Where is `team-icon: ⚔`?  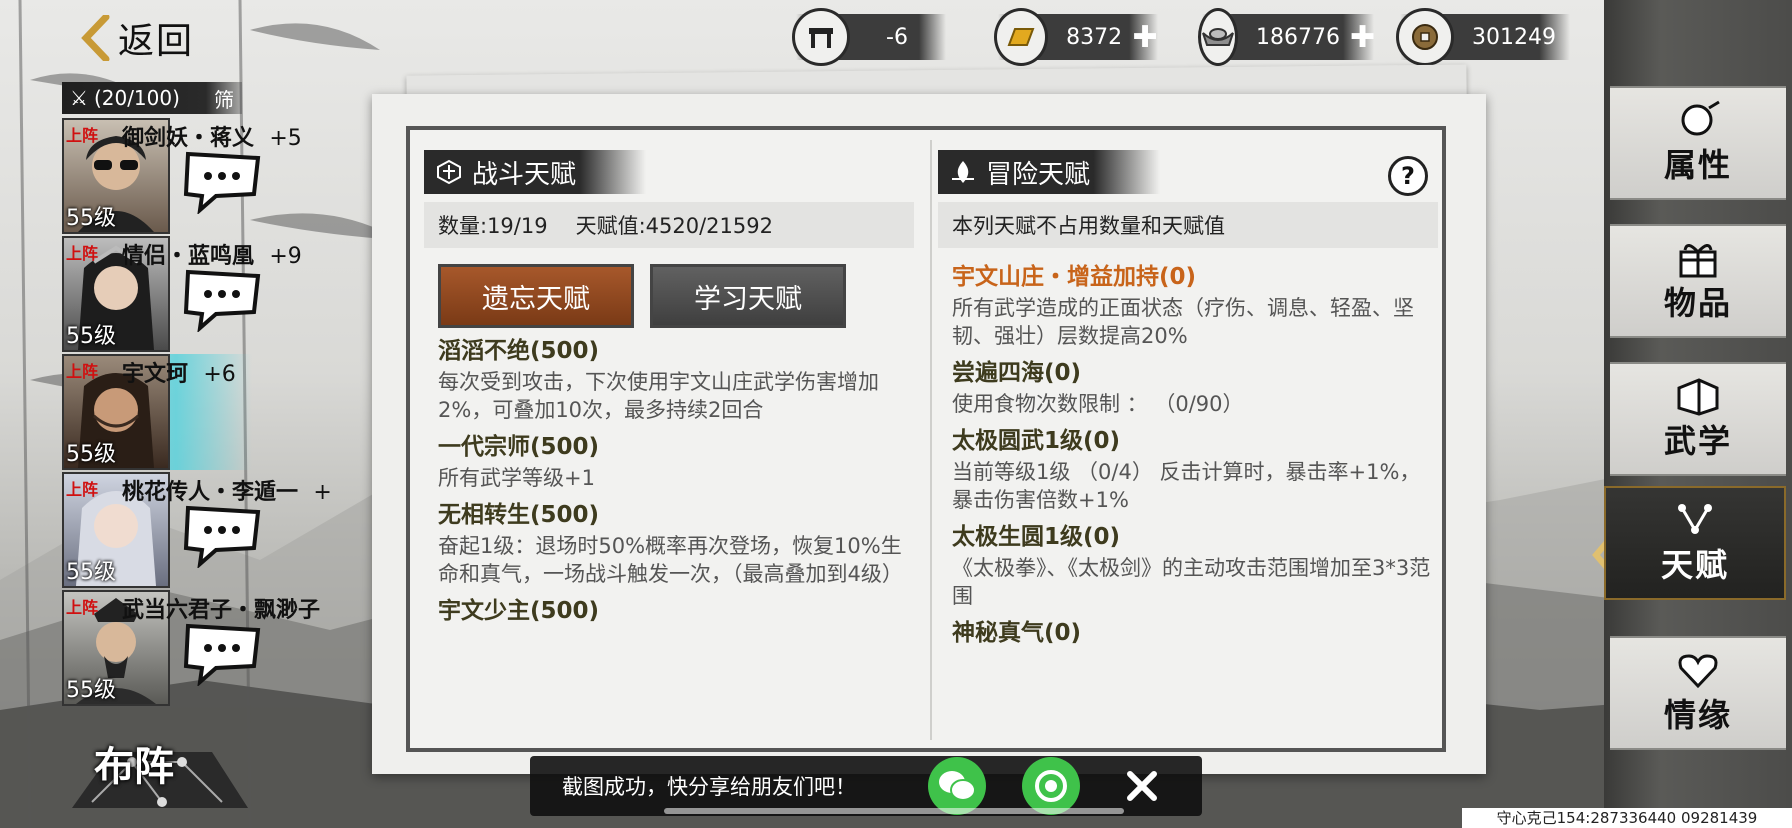 team-icon: ⚔ is located at coordinates (79, 98).